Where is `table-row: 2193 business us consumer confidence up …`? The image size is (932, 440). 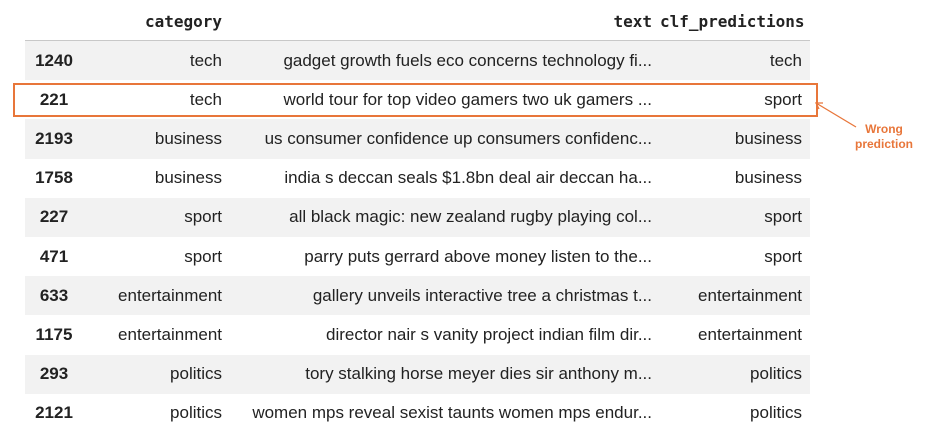 table-row: 2193 business us consumer confidence up … is located at coordinates (417, 139).